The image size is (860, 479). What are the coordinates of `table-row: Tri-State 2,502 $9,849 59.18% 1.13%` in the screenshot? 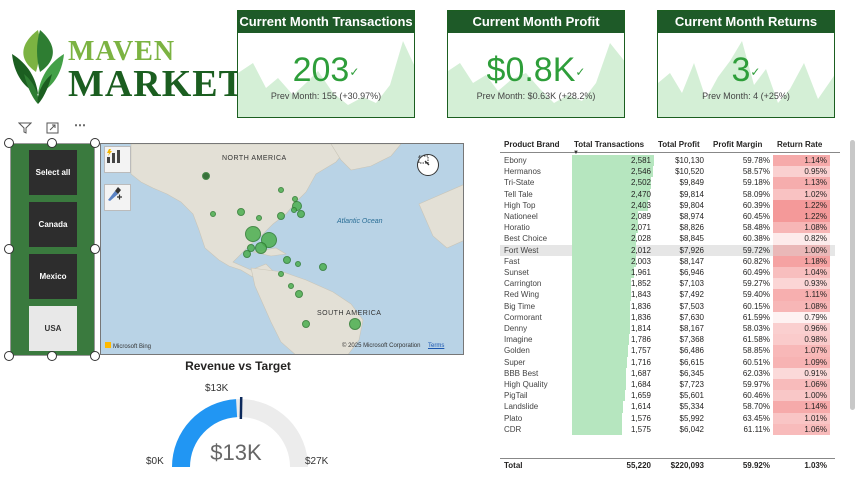 It's located at (667, 183).